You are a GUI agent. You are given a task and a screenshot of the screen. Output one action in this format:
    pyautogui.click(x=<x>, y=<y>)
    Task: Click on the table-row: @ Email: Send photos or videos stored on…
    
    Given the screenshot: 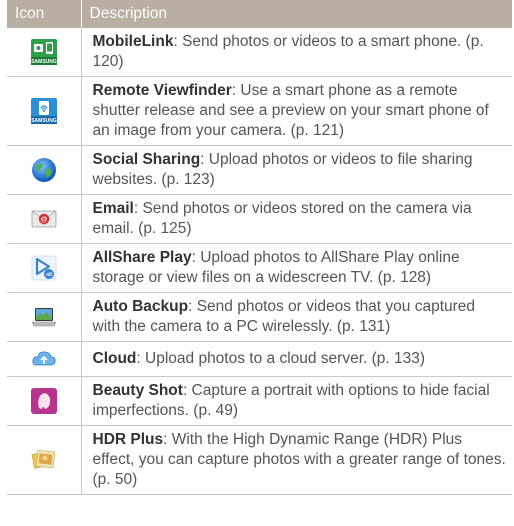 What is the action you would take?
    pyautogui.click(x=259, y=219)
    